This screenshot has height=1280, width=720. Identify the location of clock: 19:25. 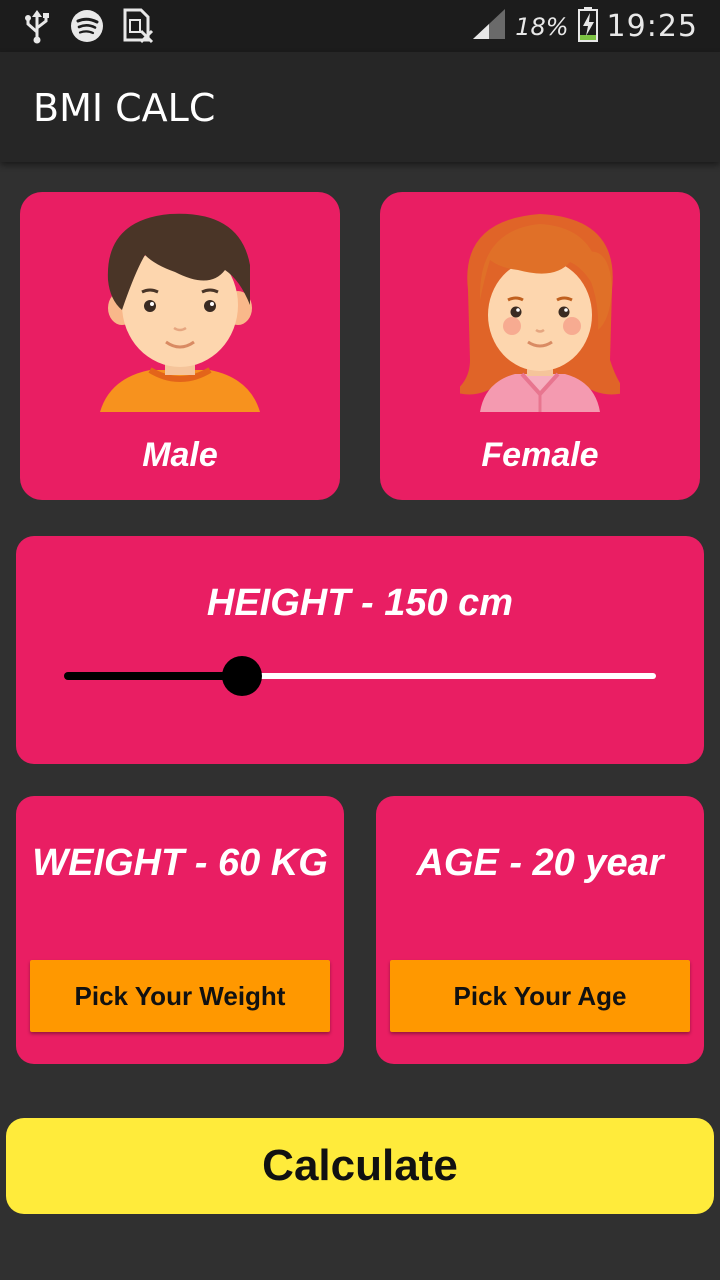
(652, 26).